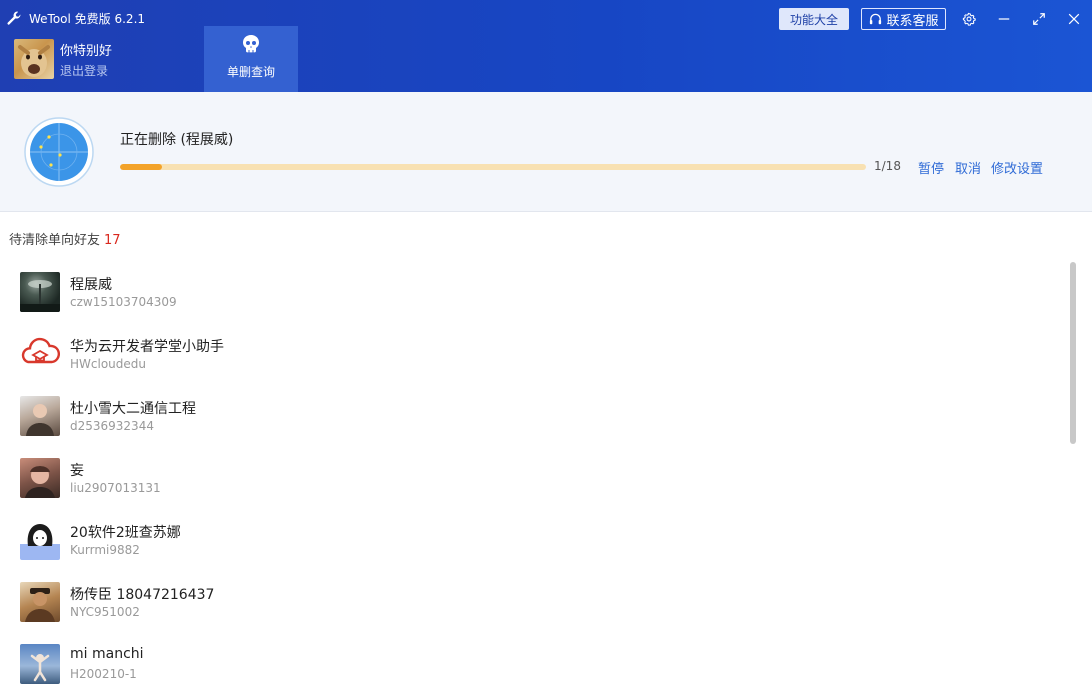  Describe the element at coordinates (91, 285) in the screenshot. I see `friend-name: 程展威` at that location.